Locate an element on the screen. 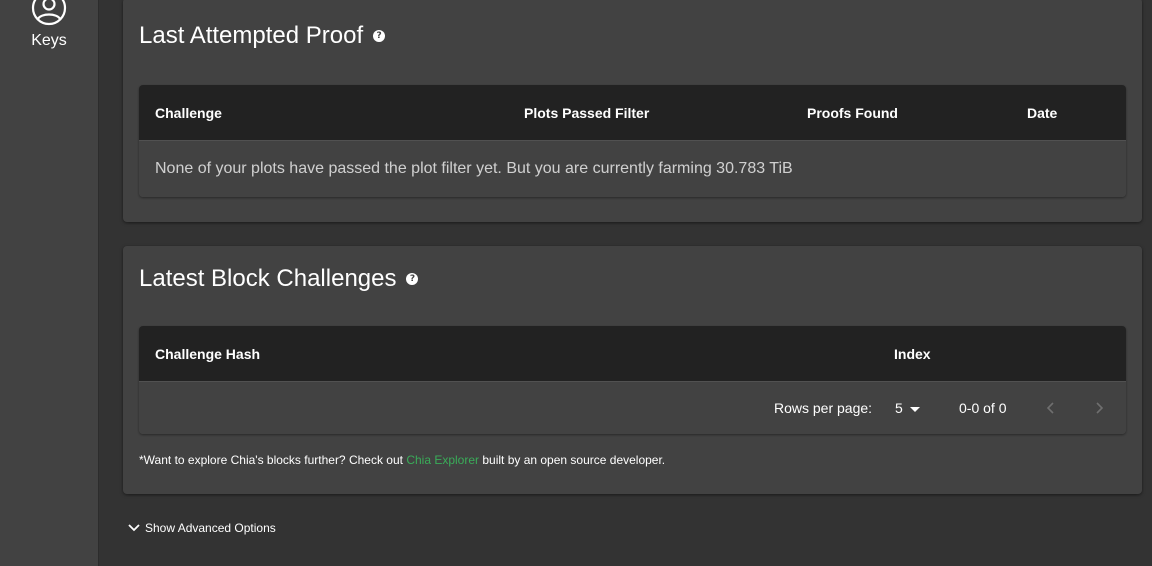 Image resolution: width=1152 pixels, height=566 pixels. previous-page-button is located at coordinates (1051, 408).